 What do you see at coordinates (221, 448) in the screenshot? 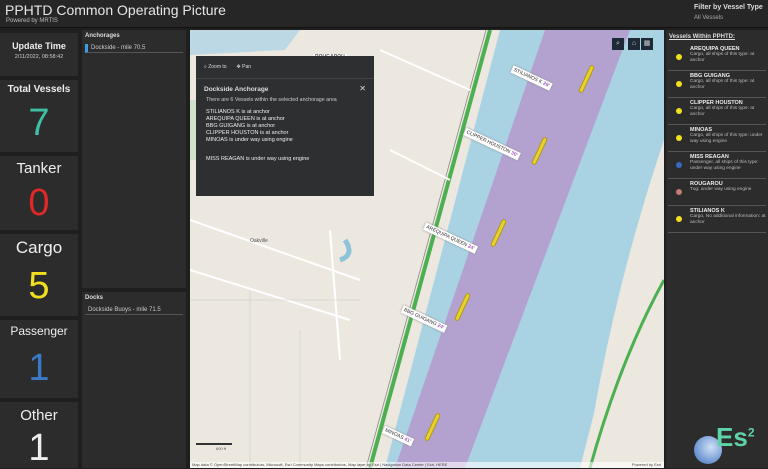
I see `scale-label: 600 ft` at bounding box center [221, 448].